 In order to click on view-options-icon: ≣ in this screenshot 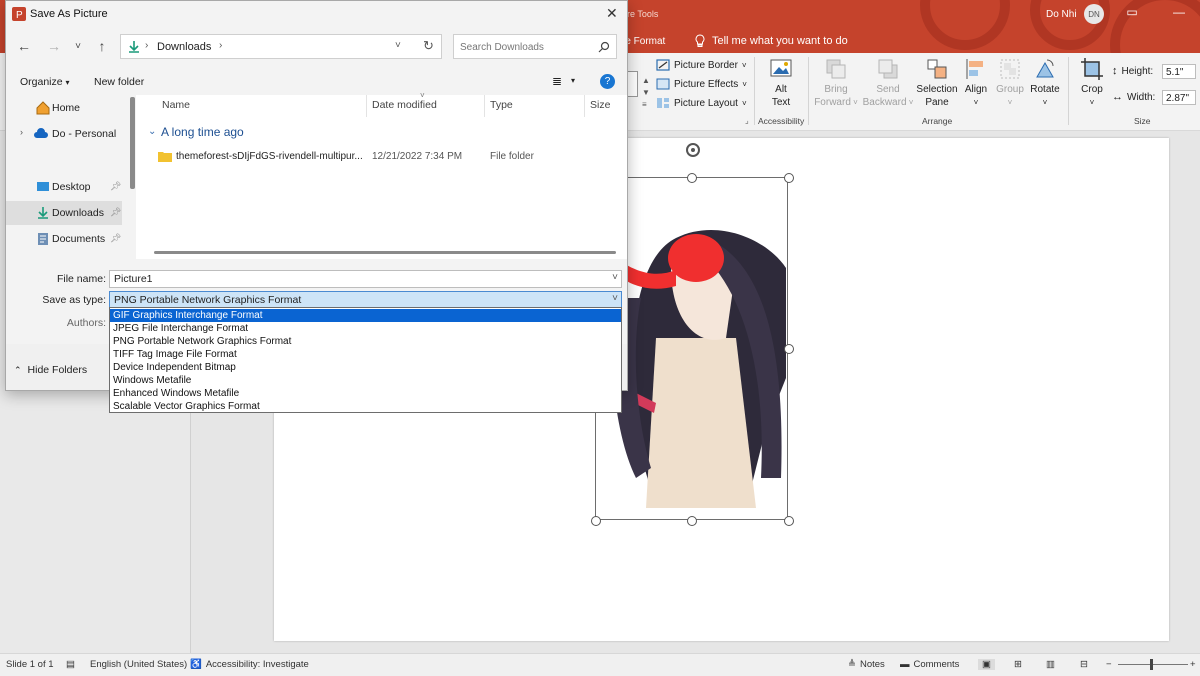, I will do `click(557, 81)`.